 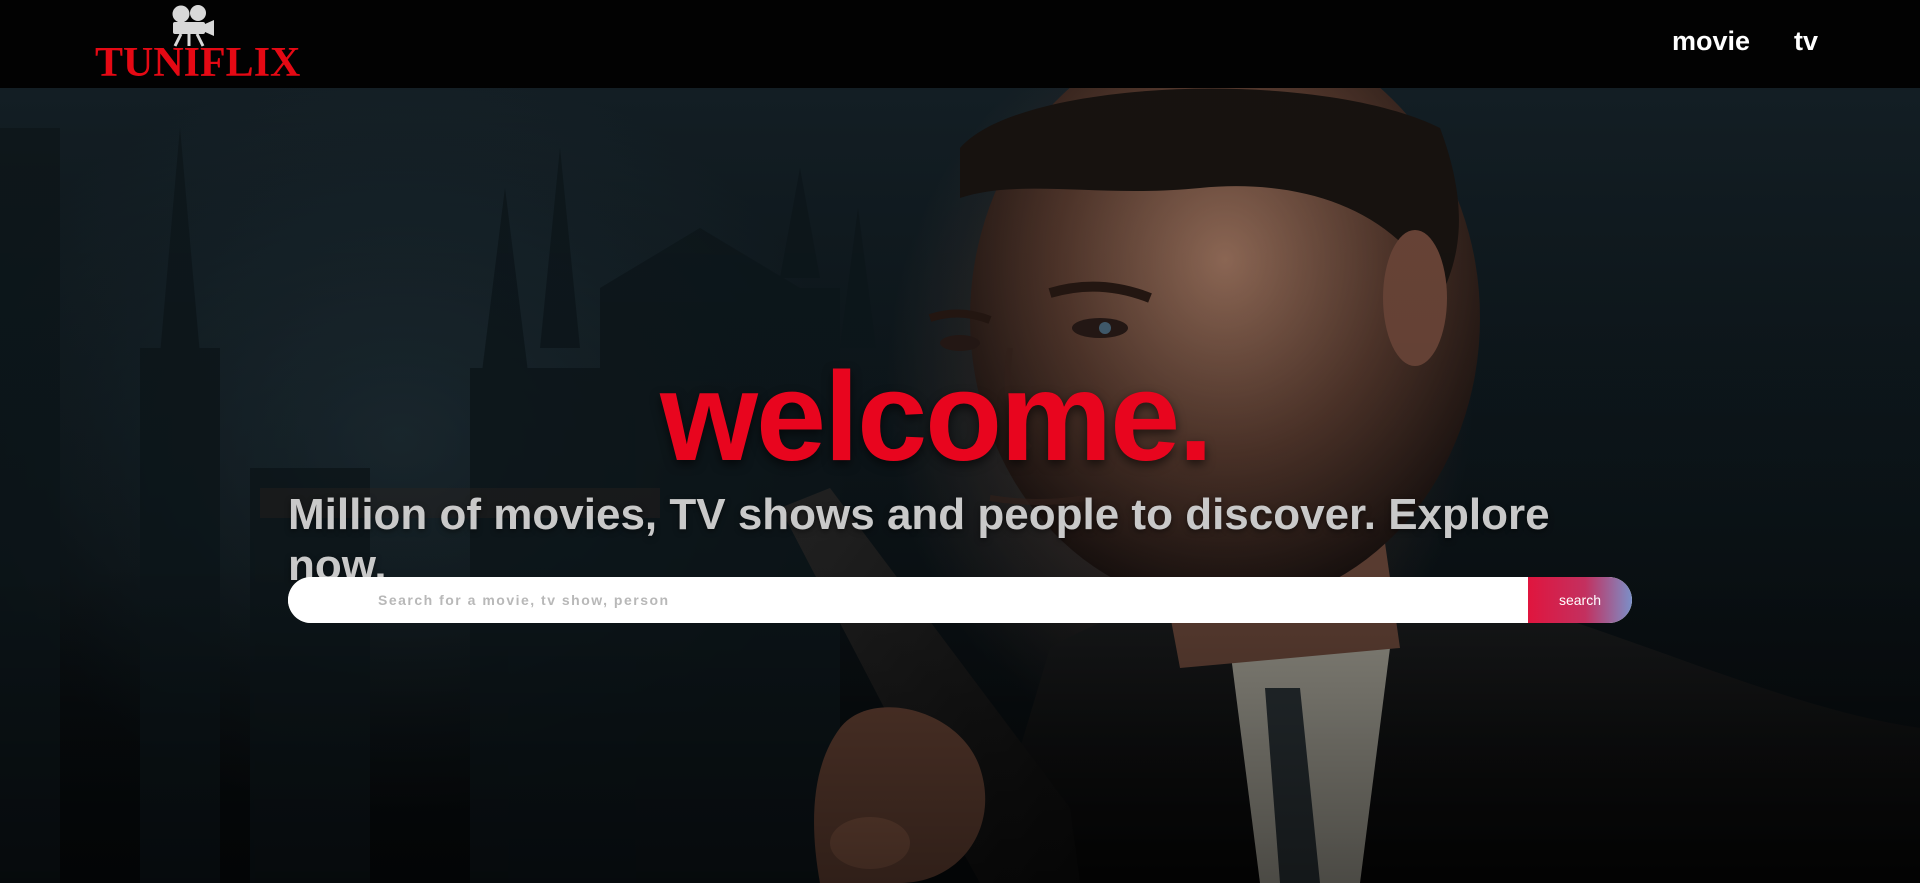 What do you see at coordinates (1580, 600) in the screenshot?
I see `search-button: search` at bounding box center [1580, 600].